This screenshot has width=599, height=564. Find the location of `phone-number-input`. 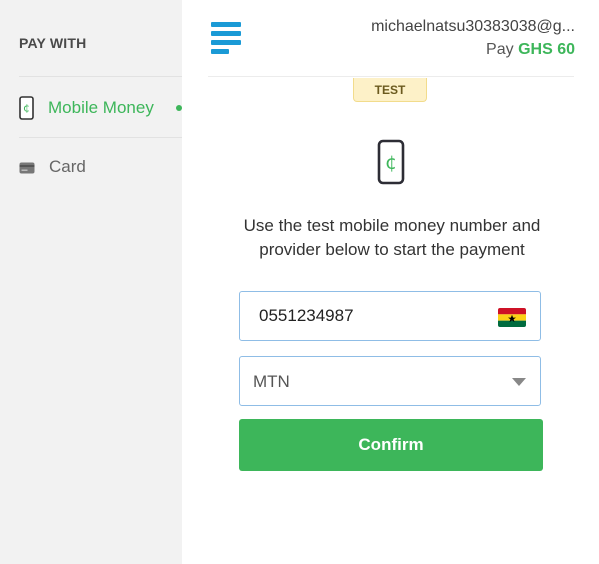

phone-number-input is located at coordinates (374, 316).